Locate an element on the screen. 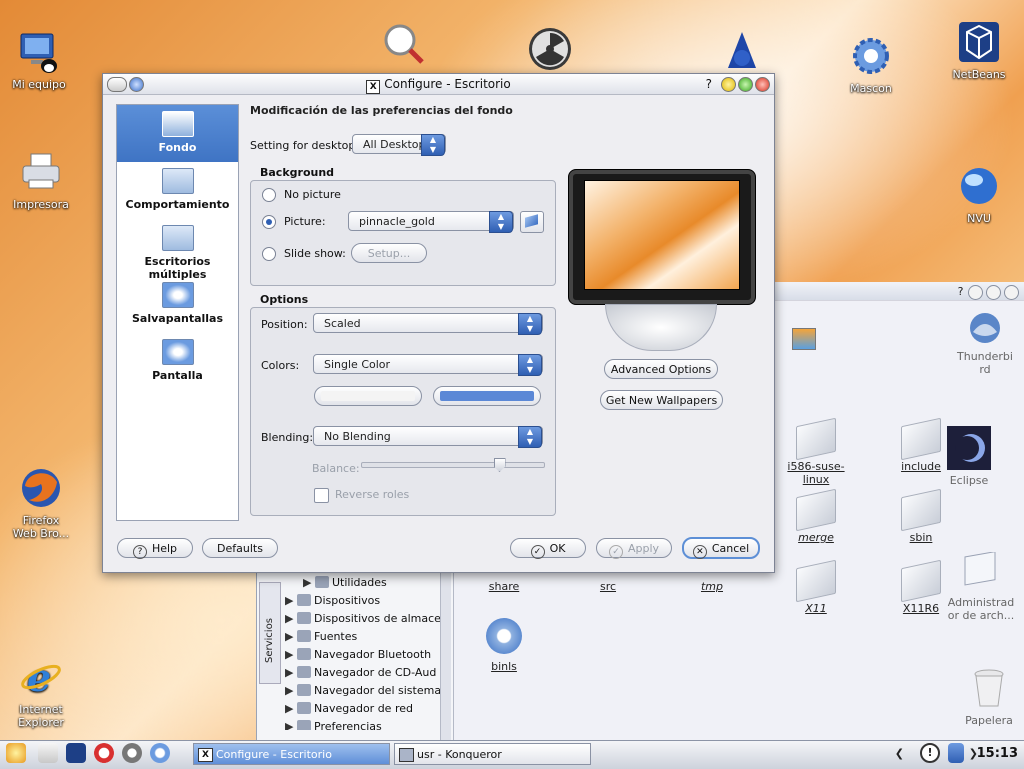 Image resolution: width=1024 pixels, height=769 pixels. sidebar-item-escritorios-multiples: Escritorios múltiples is located at coordinates (177, 250).